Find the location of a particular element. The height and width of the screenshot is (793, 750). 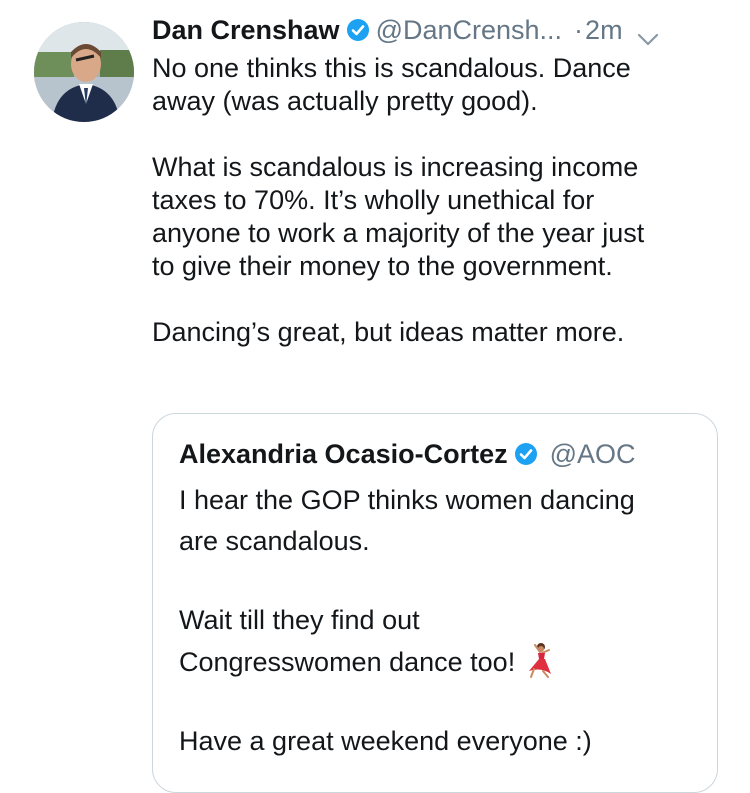

quoted-tweet-line: Have a great weekend everyone :) is located at coordinates (385, 741).